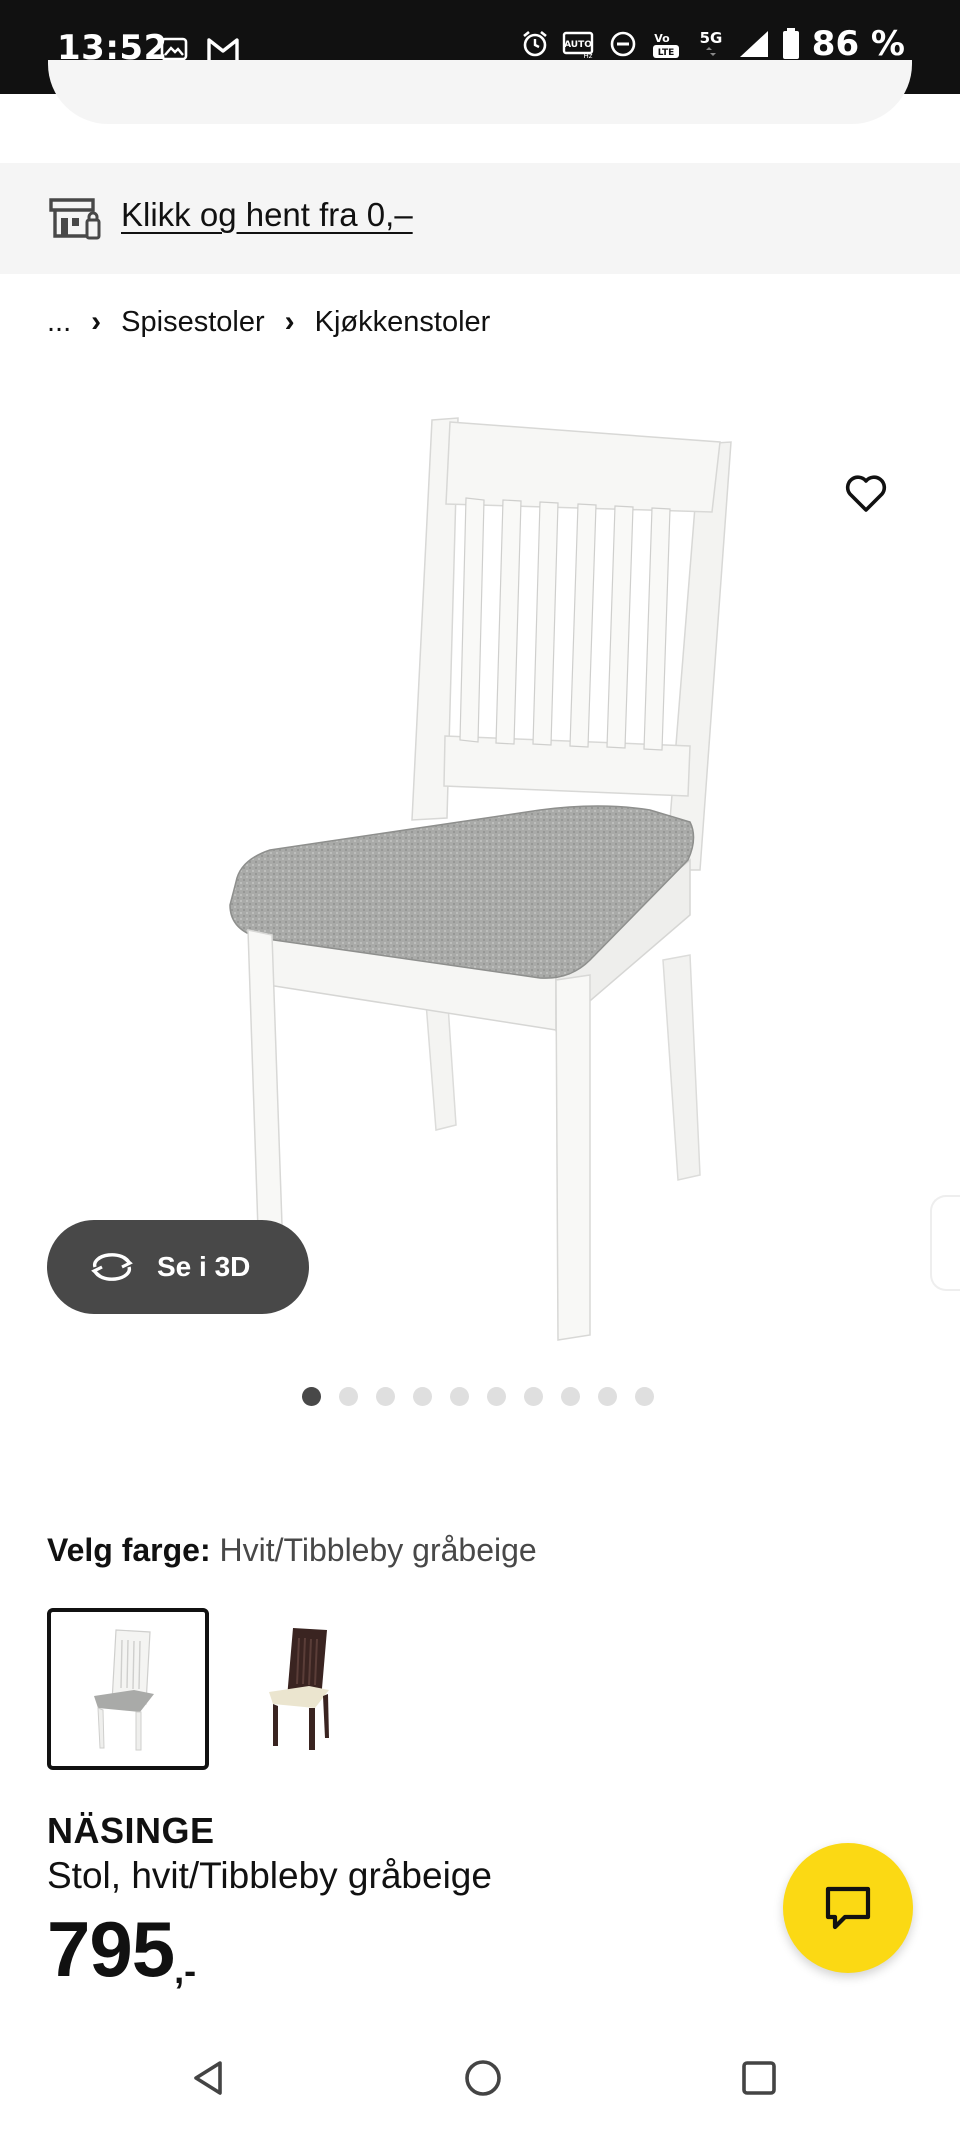 This screenshot has width=960, height=2133. I want to click on store-pickup-icon, so click(75, 219).